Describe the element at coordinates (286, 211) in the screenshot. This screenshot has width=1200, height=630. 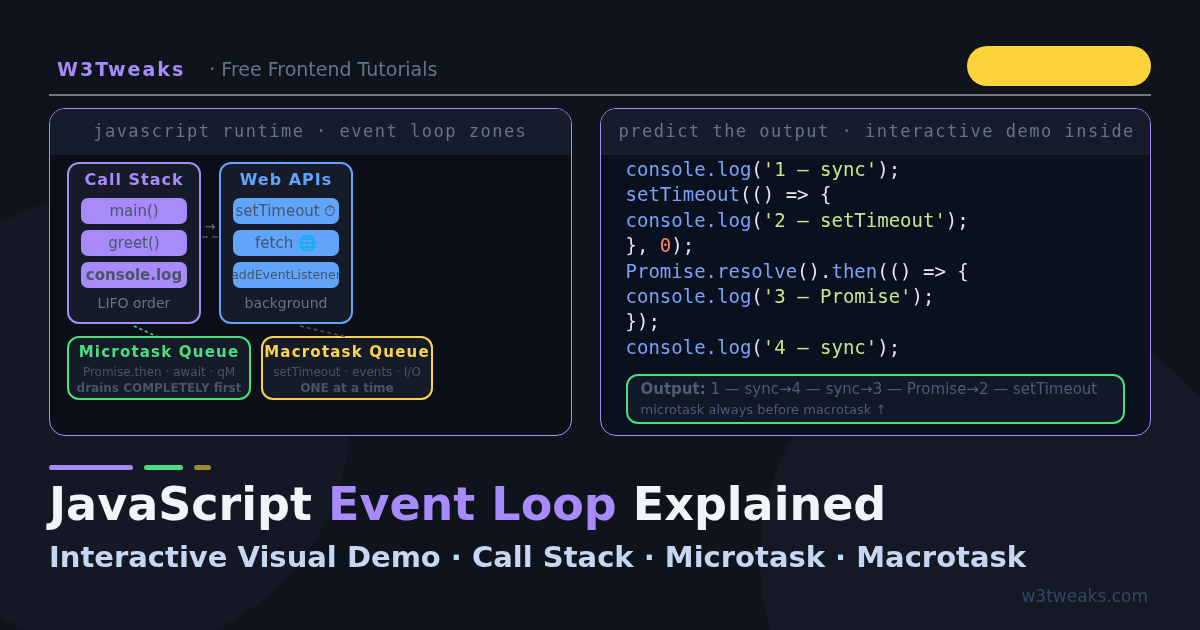
I see `web-api-item: setTimeout ⏱` at that location.